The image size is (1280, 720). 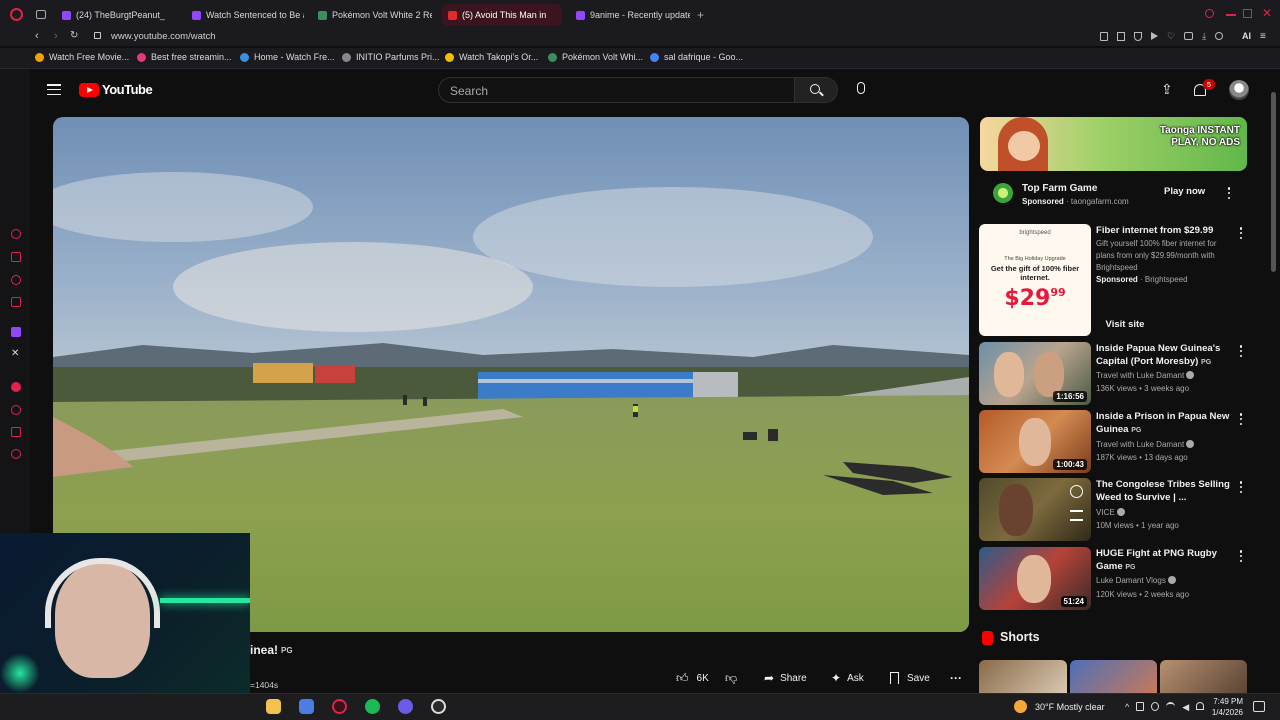 I want to click on download-icon: ⤓, so click(x=1204, y=37).